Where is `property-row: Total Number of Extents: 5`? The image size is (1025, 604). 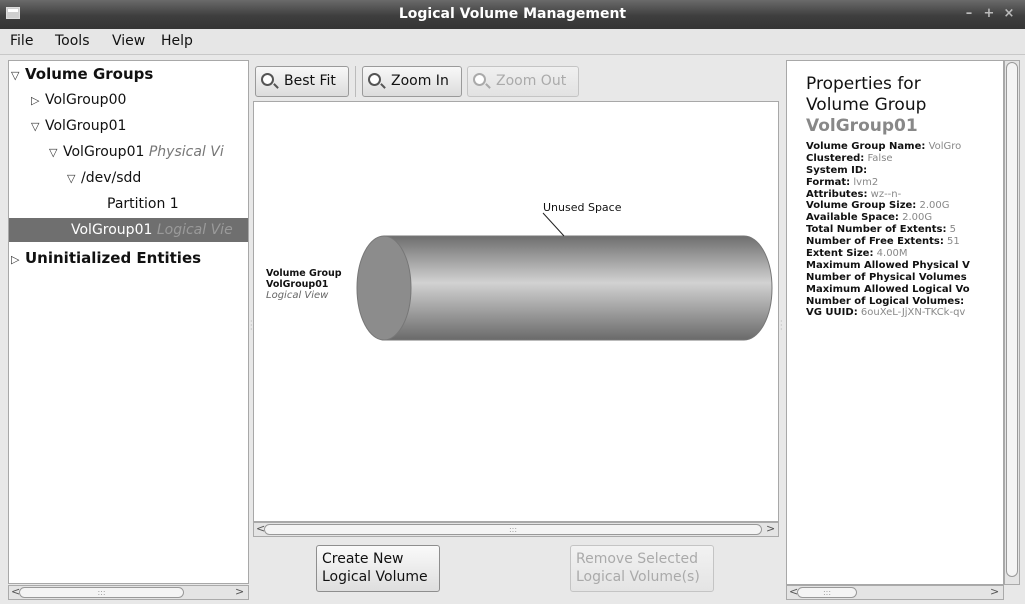 property-row: Total Number of Extents: 5 is located at coordinates (904, 230).